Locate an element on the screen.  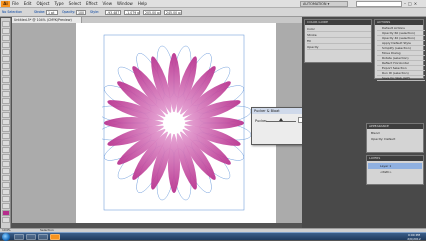
color-guide-row: Fill is located at coordinates (339, 41).